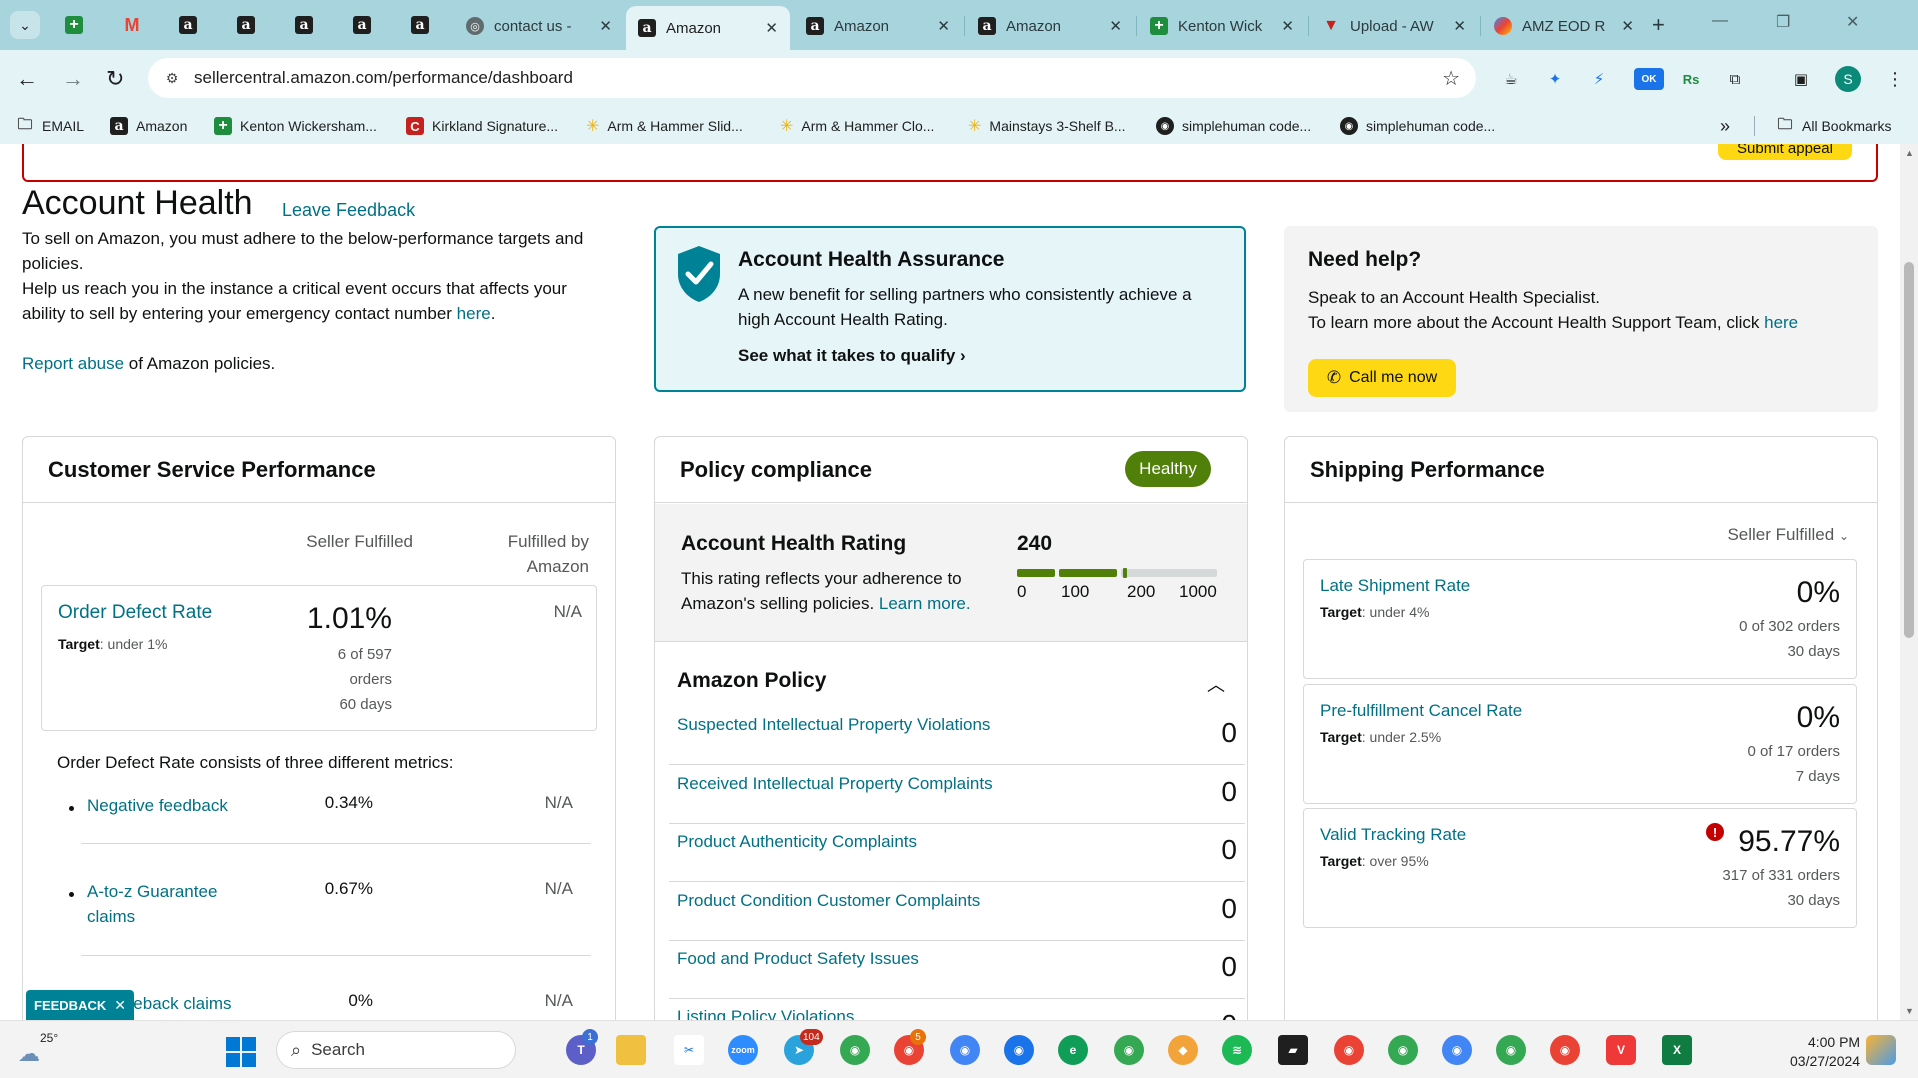 This screenshot has height=1078, width=1918. I want to click on extension-cup-icon: ☕, so click(1511, 79).